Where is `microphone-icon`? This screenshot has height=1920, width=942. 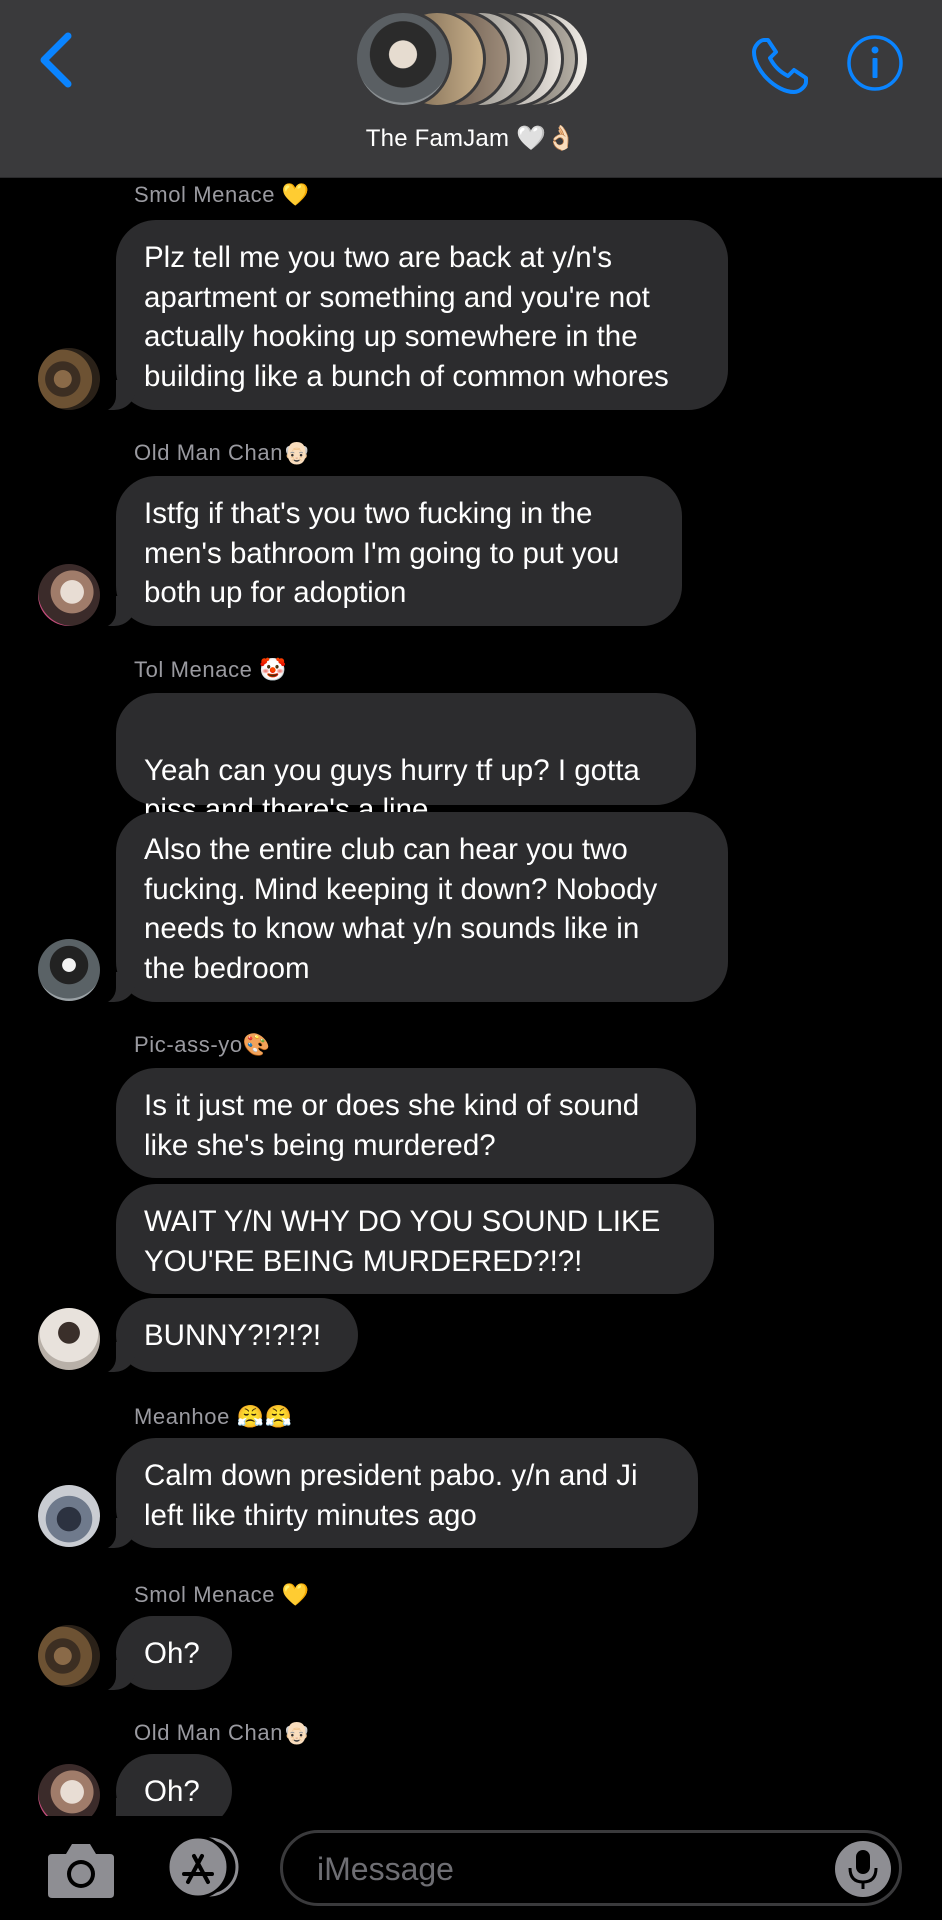
microphone-icon is located at coordinates (863, 1869).